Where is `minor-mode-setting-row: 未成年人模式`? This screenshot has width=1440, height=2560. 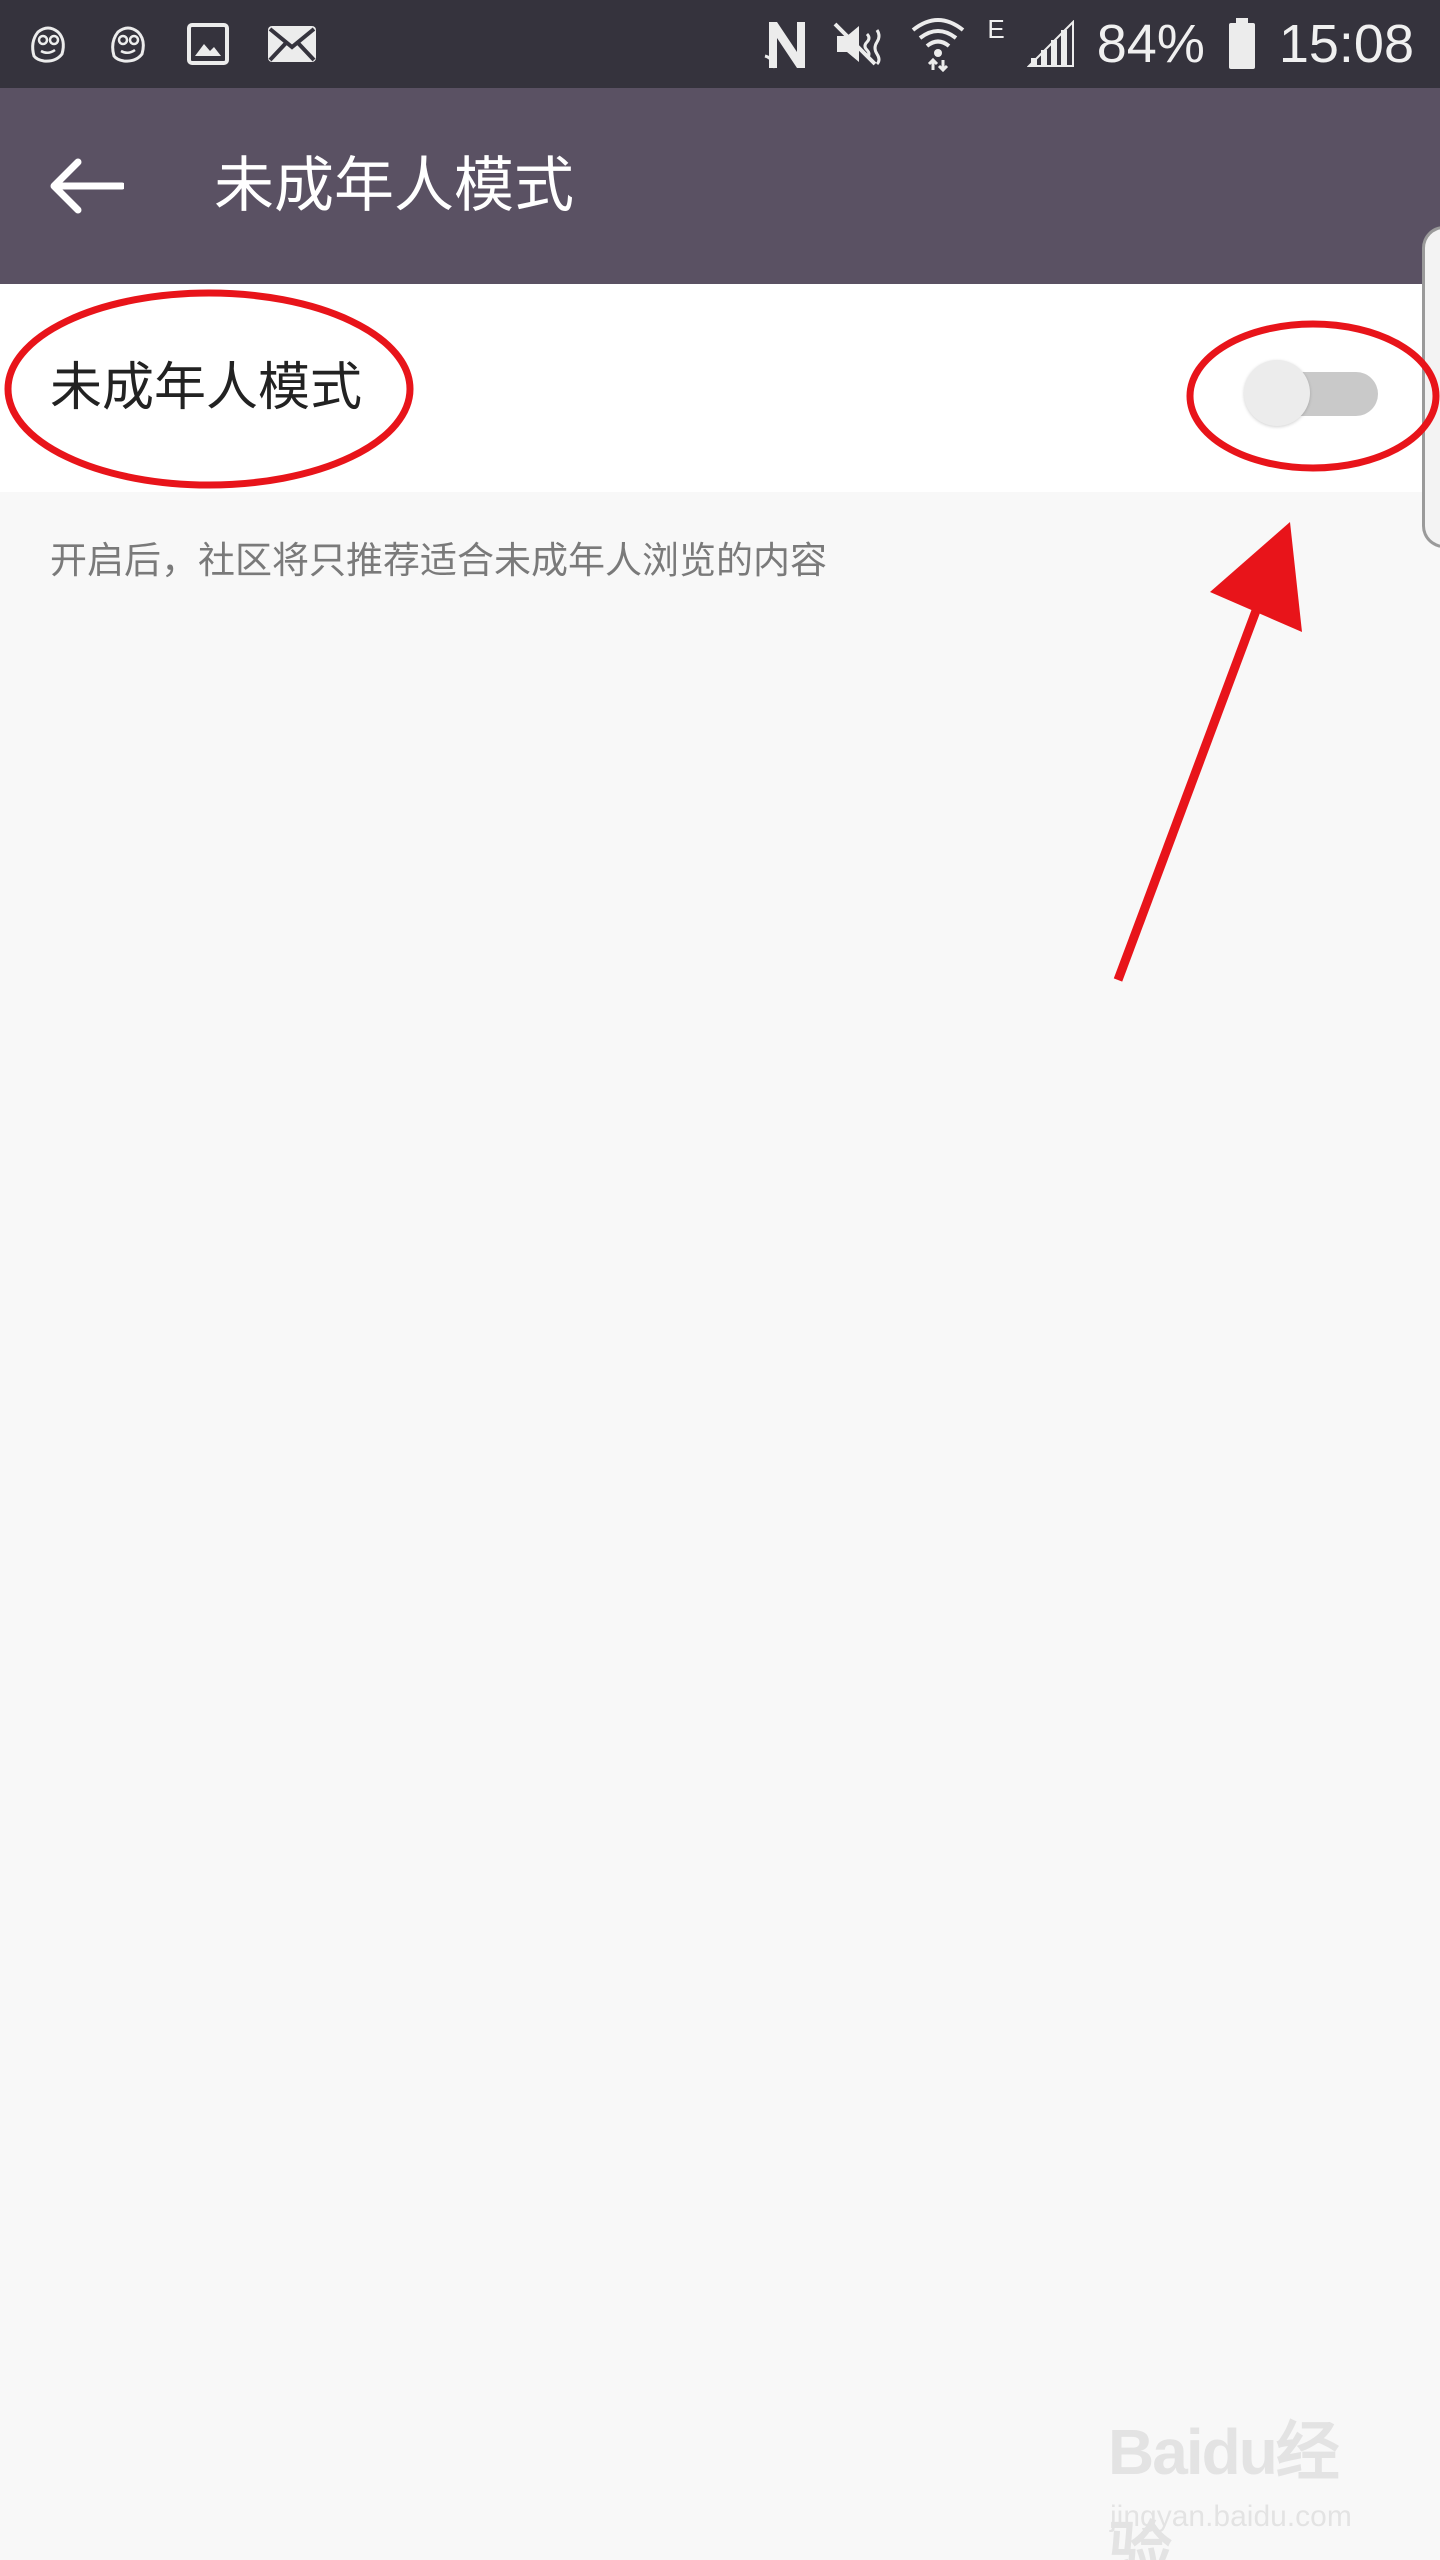 minor-mode-setting-row: 未成年人模式 is located at coordinates (720, 388).